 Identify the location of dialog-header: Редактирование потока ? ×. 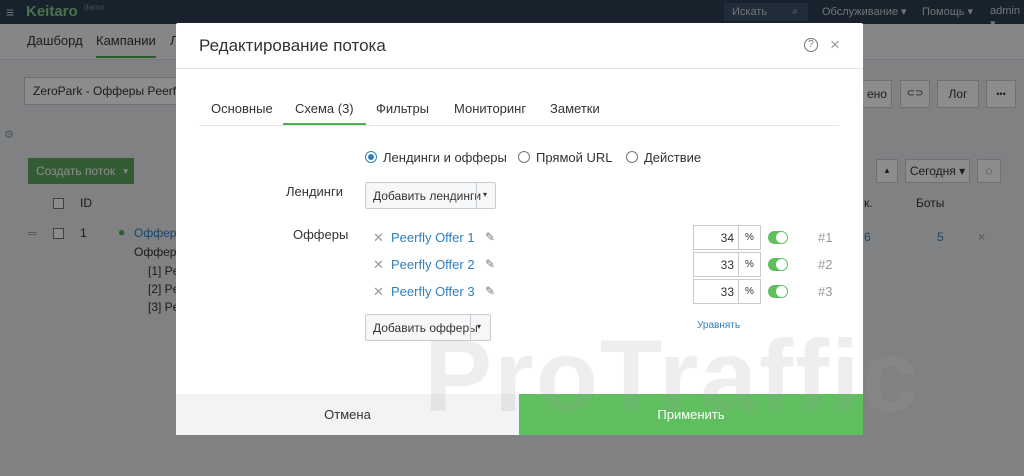
(519, 46).